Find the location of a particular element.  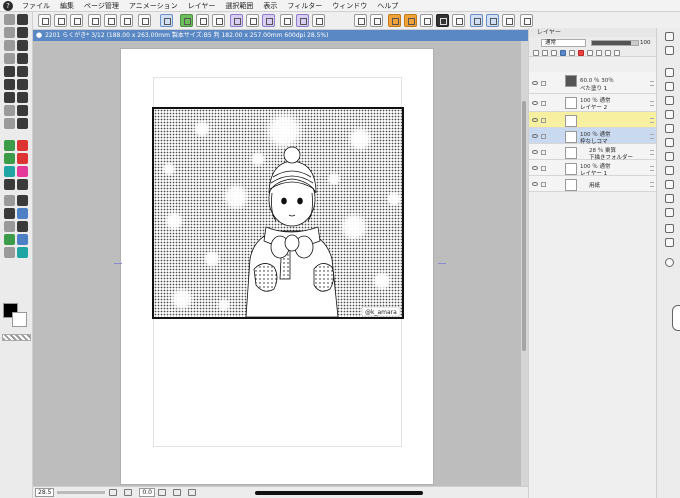

new-file-icon is located at coordinates (44, 20).